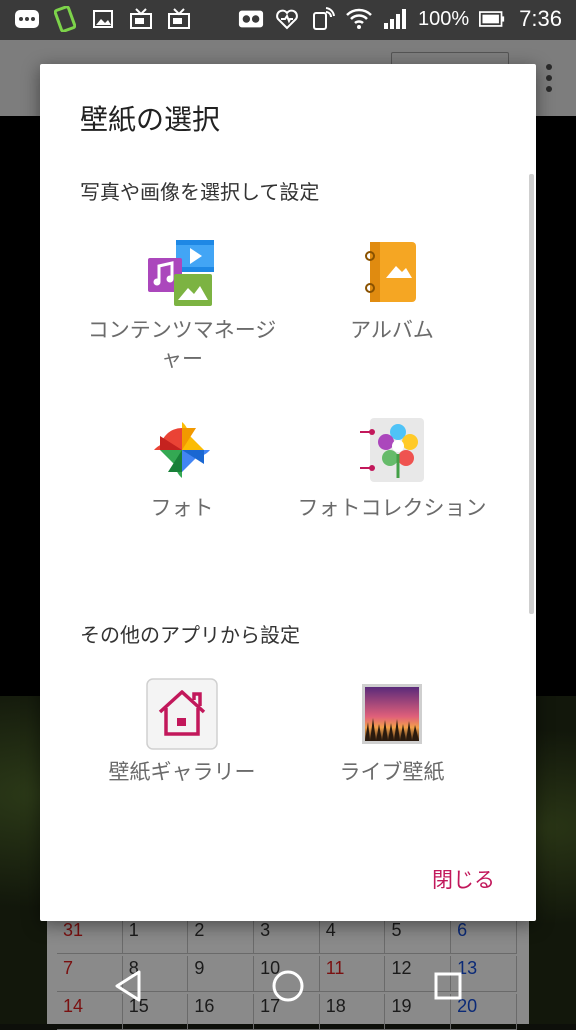 Image resolution: width=576 pixels, height=1030 pixels. I want to click on nfc-icon, so click(323, 19).